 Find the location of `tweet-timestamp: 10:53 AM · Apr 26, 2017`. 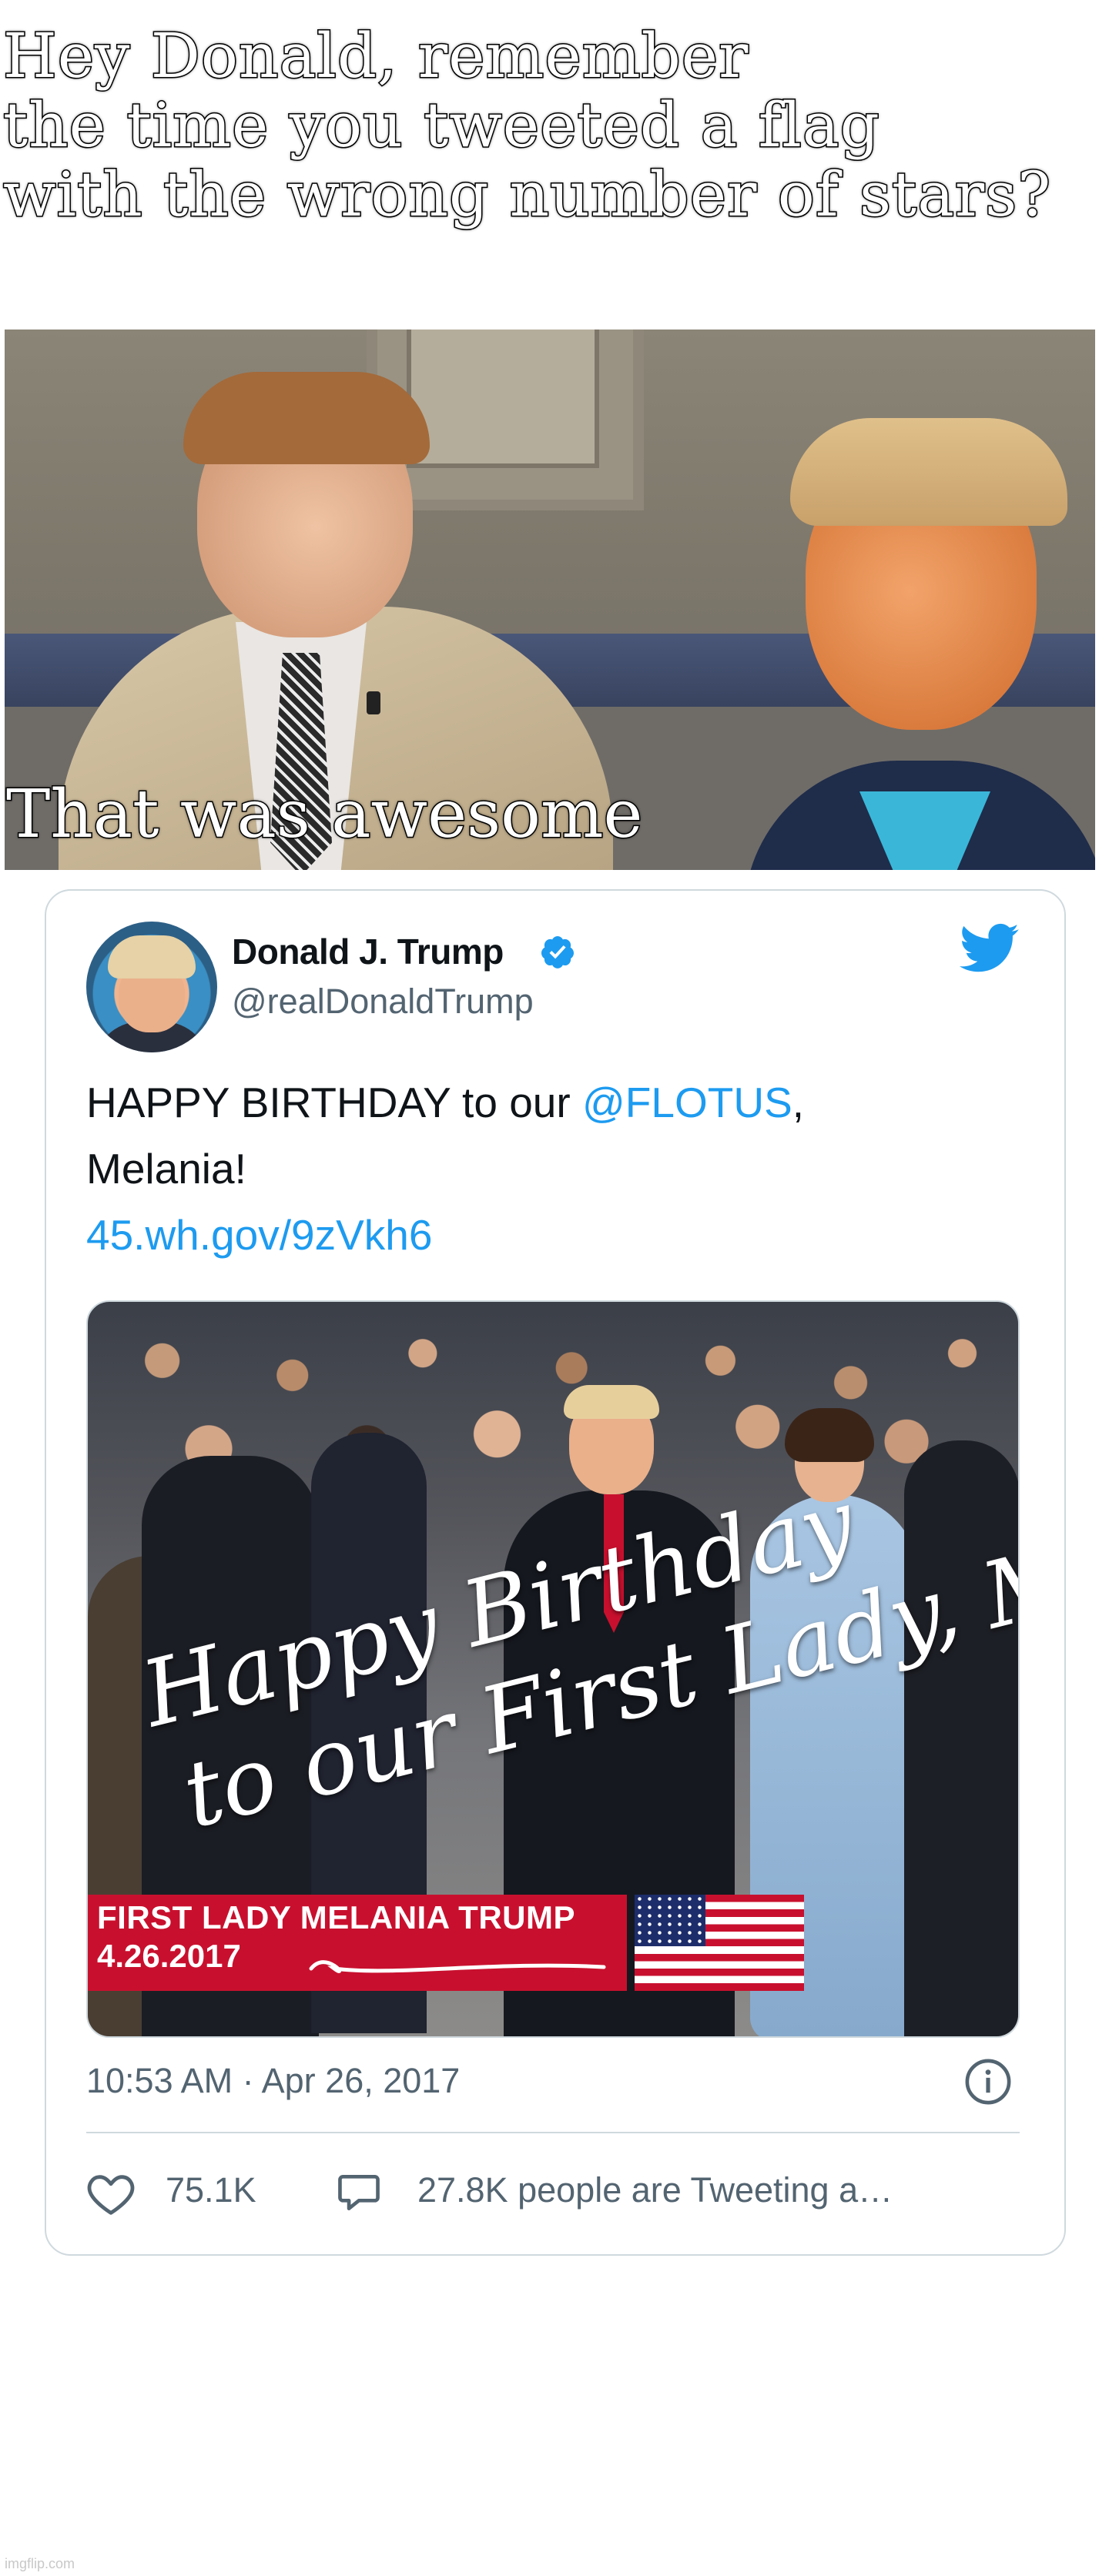

tweet-timestamp: 10:53 AM · Apr 26, 2017 is located at coordinates (273, 2081).